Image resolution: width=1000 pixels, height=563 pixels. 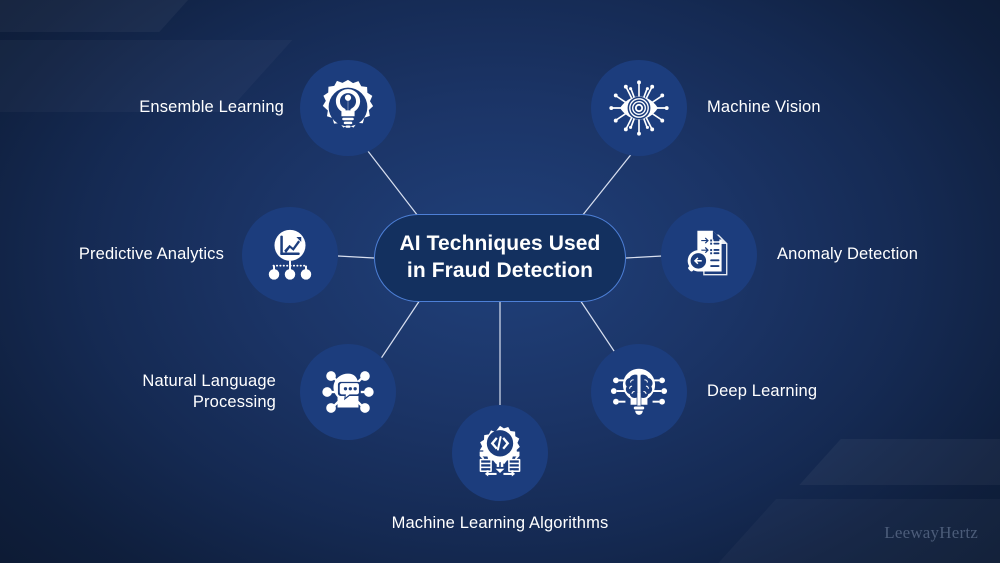 I want to click on growth-chart-network-icon, so click(x=290, y=254).